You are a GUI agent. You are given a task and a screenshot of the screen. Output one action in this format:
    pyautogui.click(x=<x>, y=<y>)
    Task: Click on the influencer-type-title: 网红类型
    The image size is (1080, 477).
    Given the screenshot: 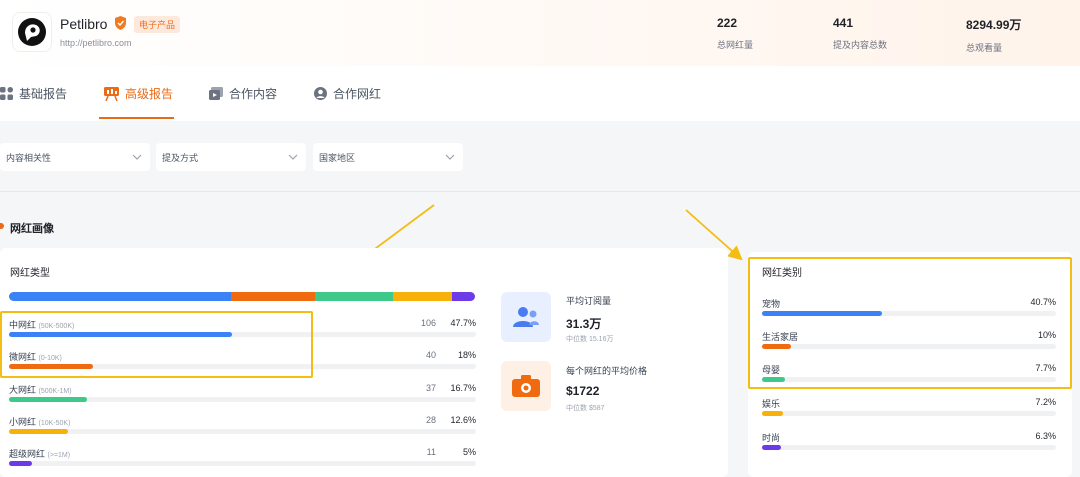 What is the action you would take?
    pyautogui.click(x=30, y=273)
    